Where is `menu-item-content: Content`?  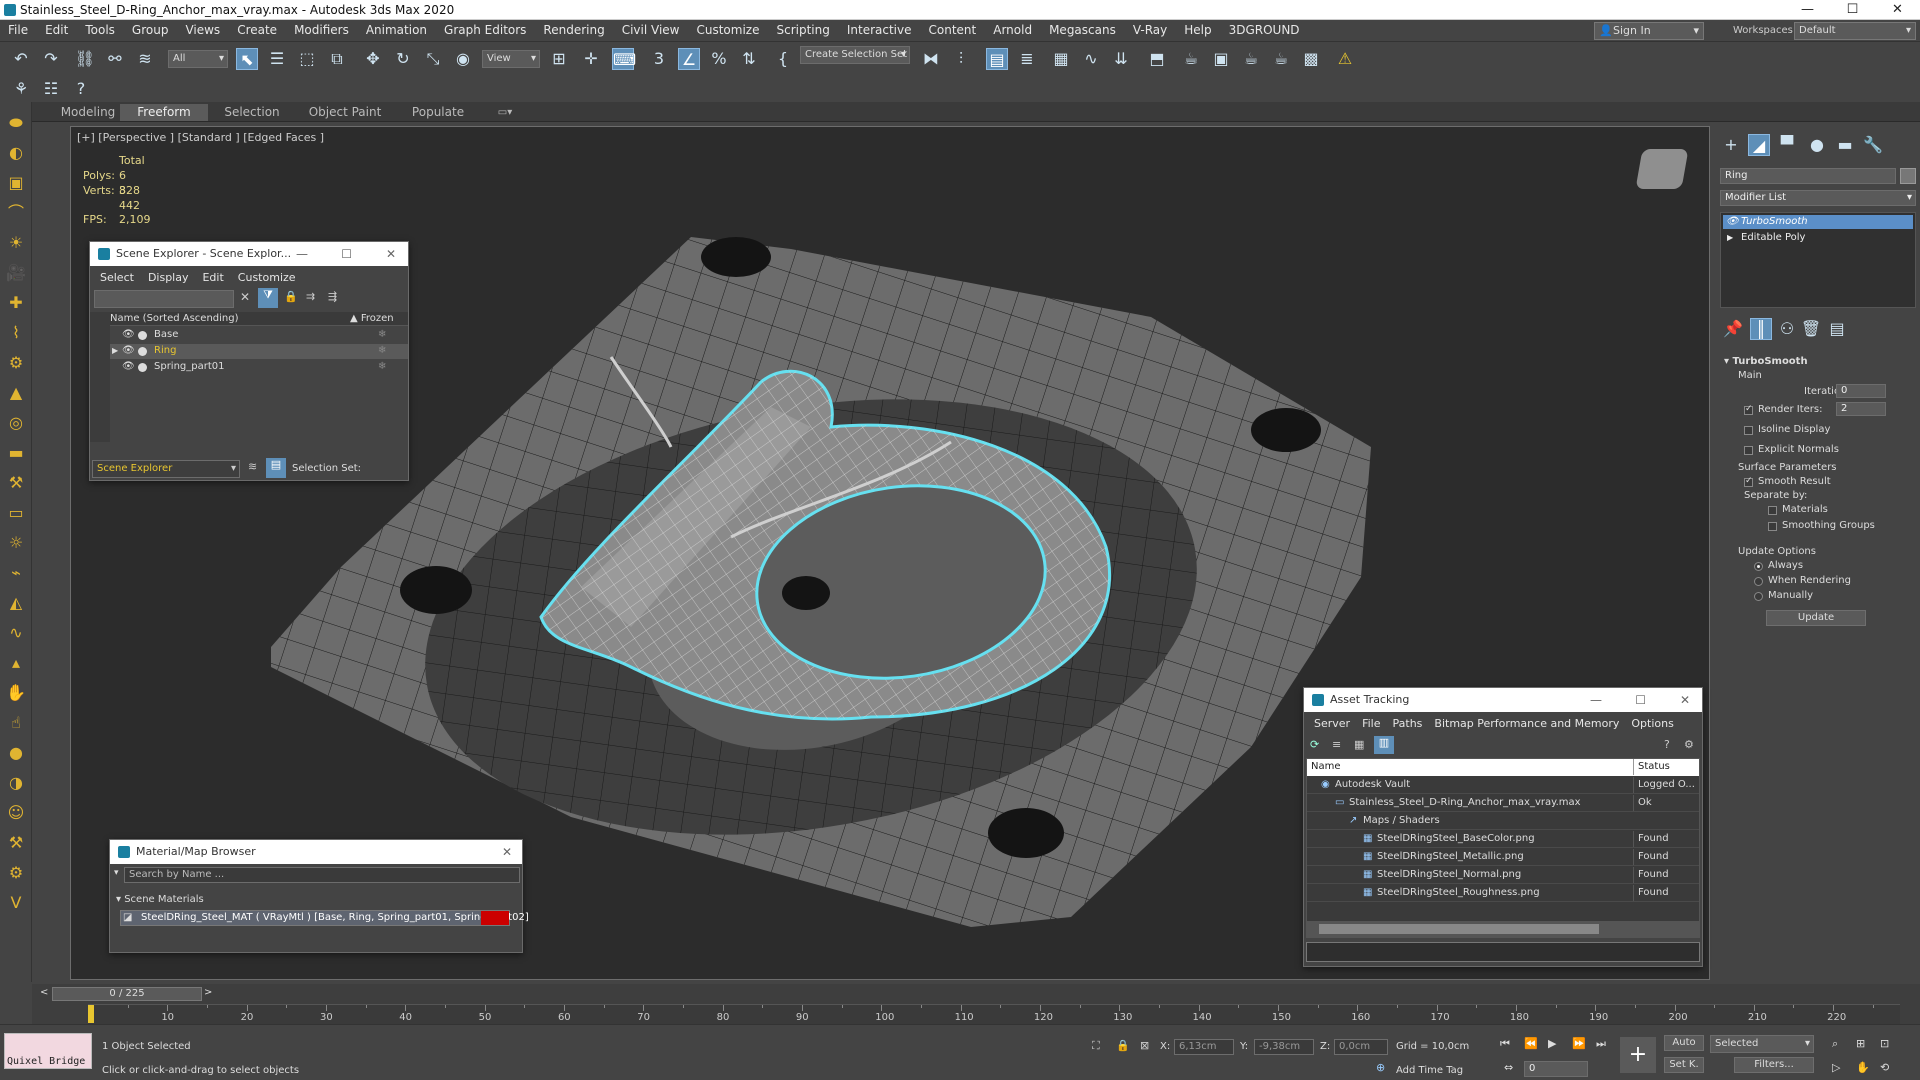 menu-item-content: Content is located at coordinates (953, 30).